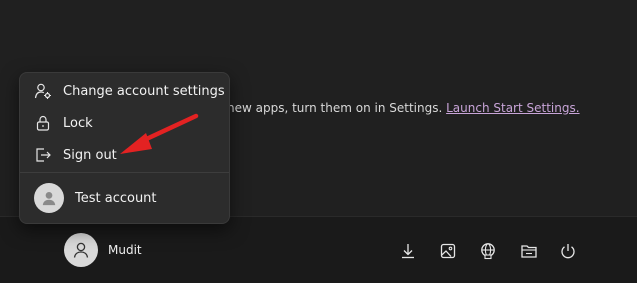 The height and width of the screenshot is (283, 637). Describe the element at coordinates (43, 91) in the screenshot. I see `account-settings-icon` at that location.